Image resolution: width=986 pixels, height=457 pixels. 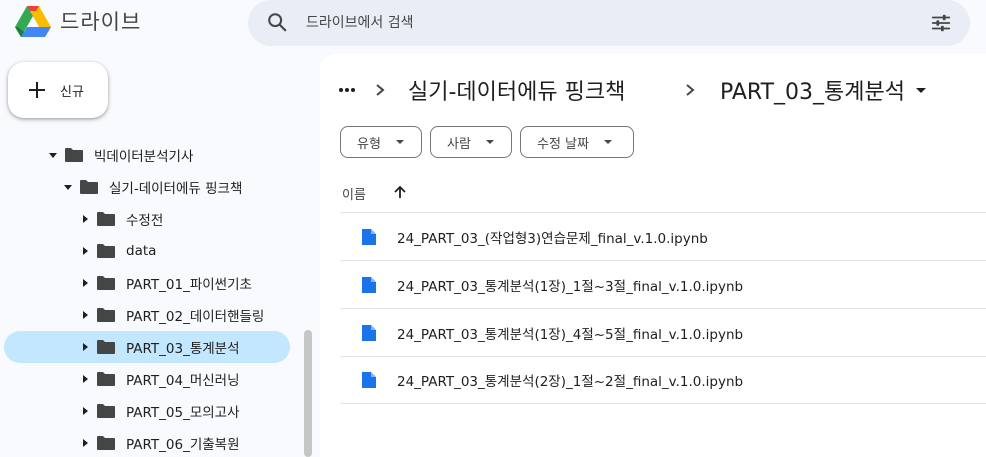 I want to click on filter-people-label: 사람, so click(x=459, y=144).